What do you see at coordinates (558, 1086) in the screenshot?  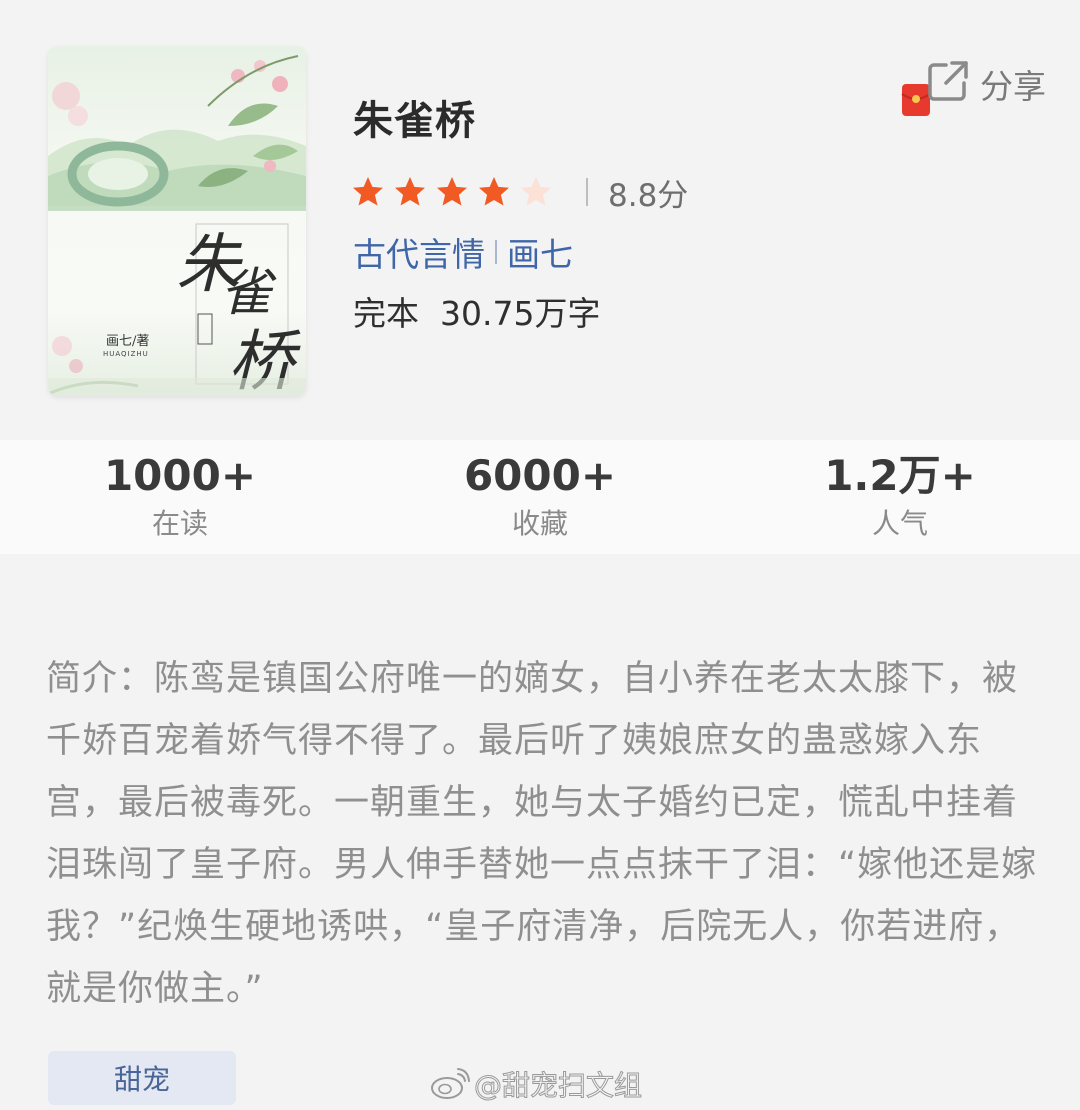 I see `watermark-text: @甜宠扫文组` at bounding box center [558, 1086].